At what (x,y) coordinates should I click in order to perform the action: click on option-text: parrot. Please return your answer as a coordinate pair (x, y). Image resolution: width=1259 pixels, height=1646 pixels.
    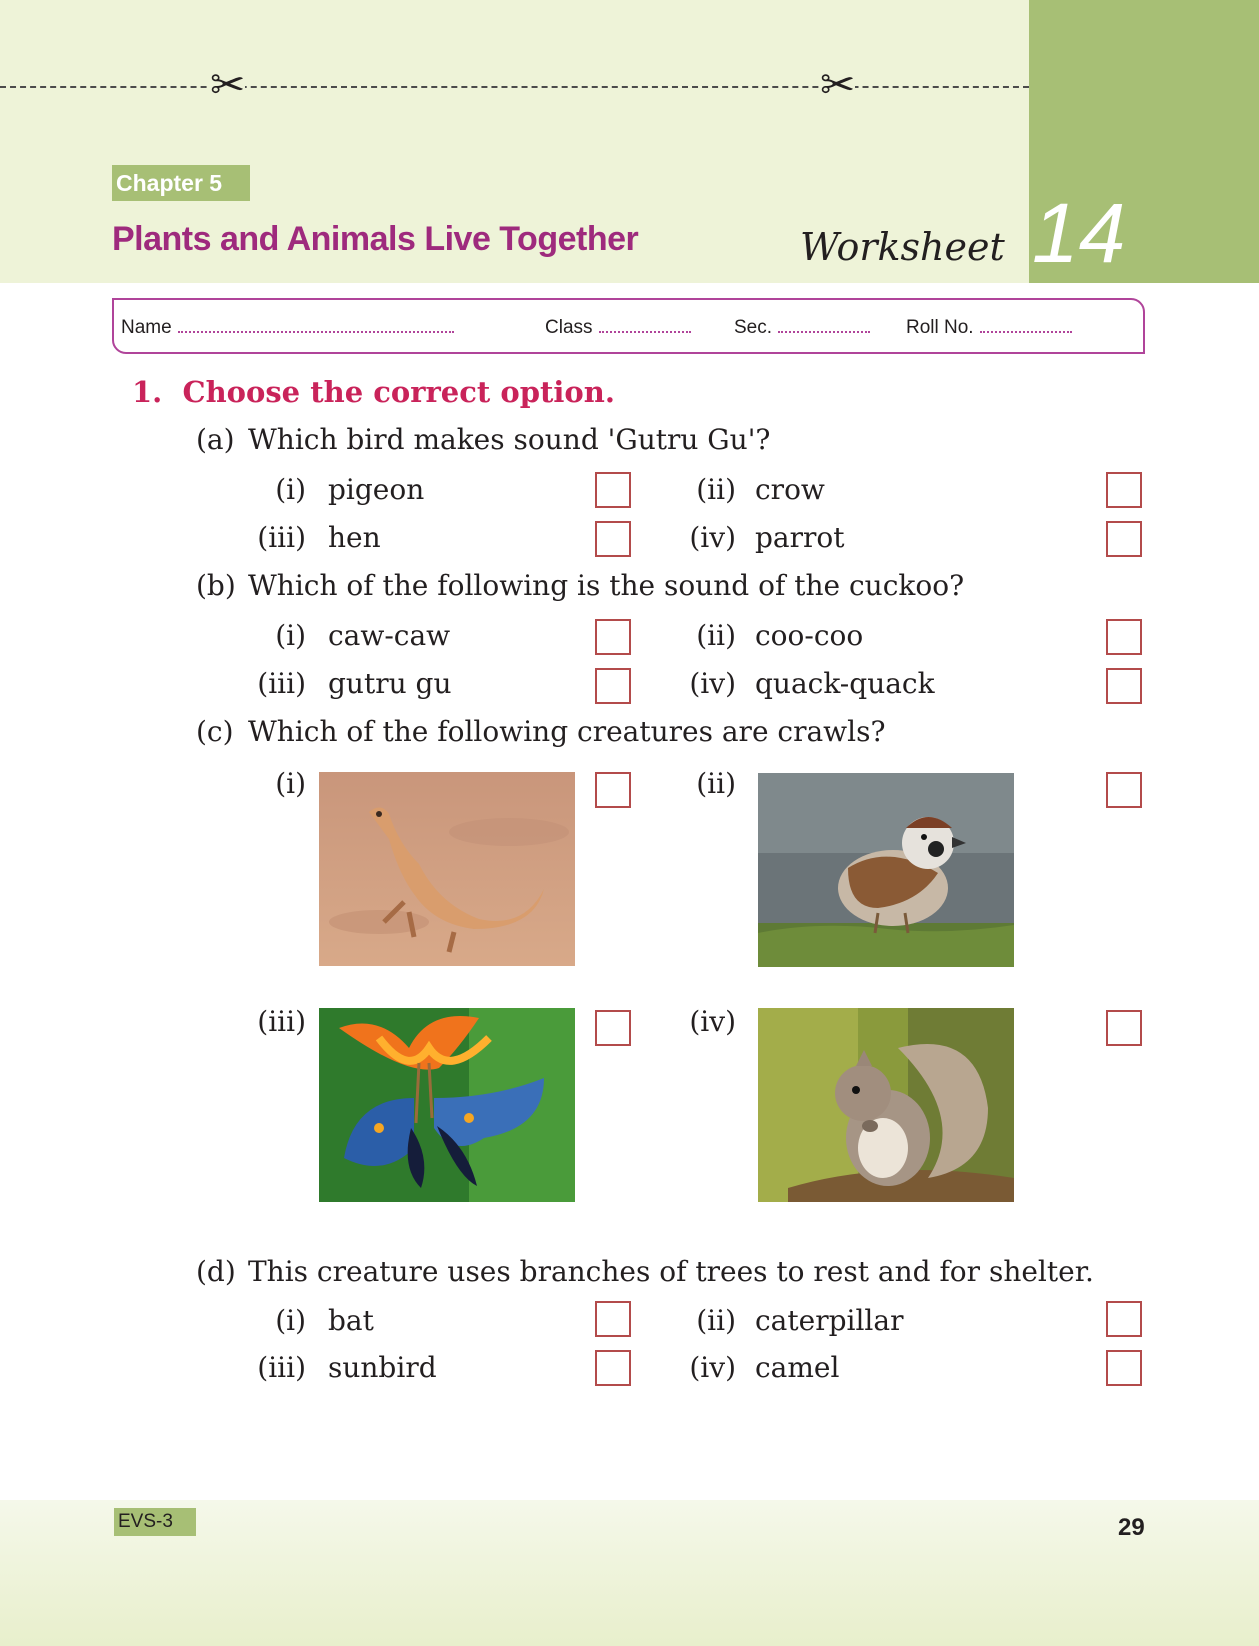
    Looking at the image, I should click on (800, 537).